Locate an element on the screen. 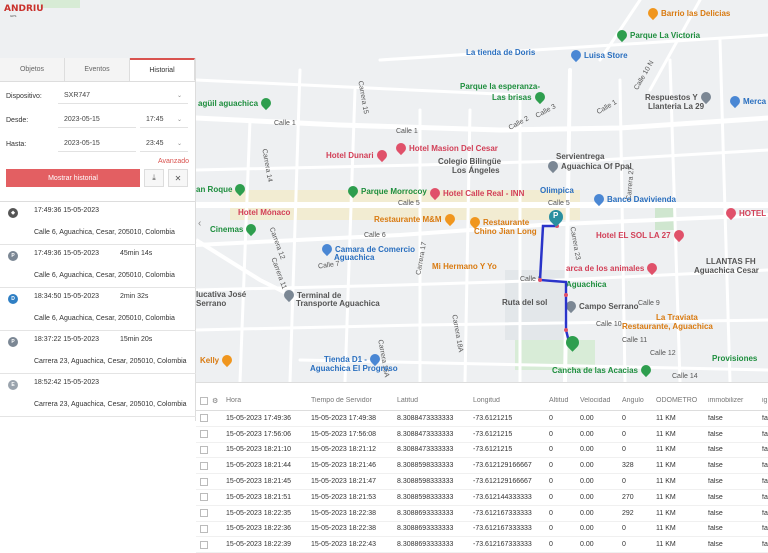  col-odometro: ODOMETRO is located at coordinates (682, 400).